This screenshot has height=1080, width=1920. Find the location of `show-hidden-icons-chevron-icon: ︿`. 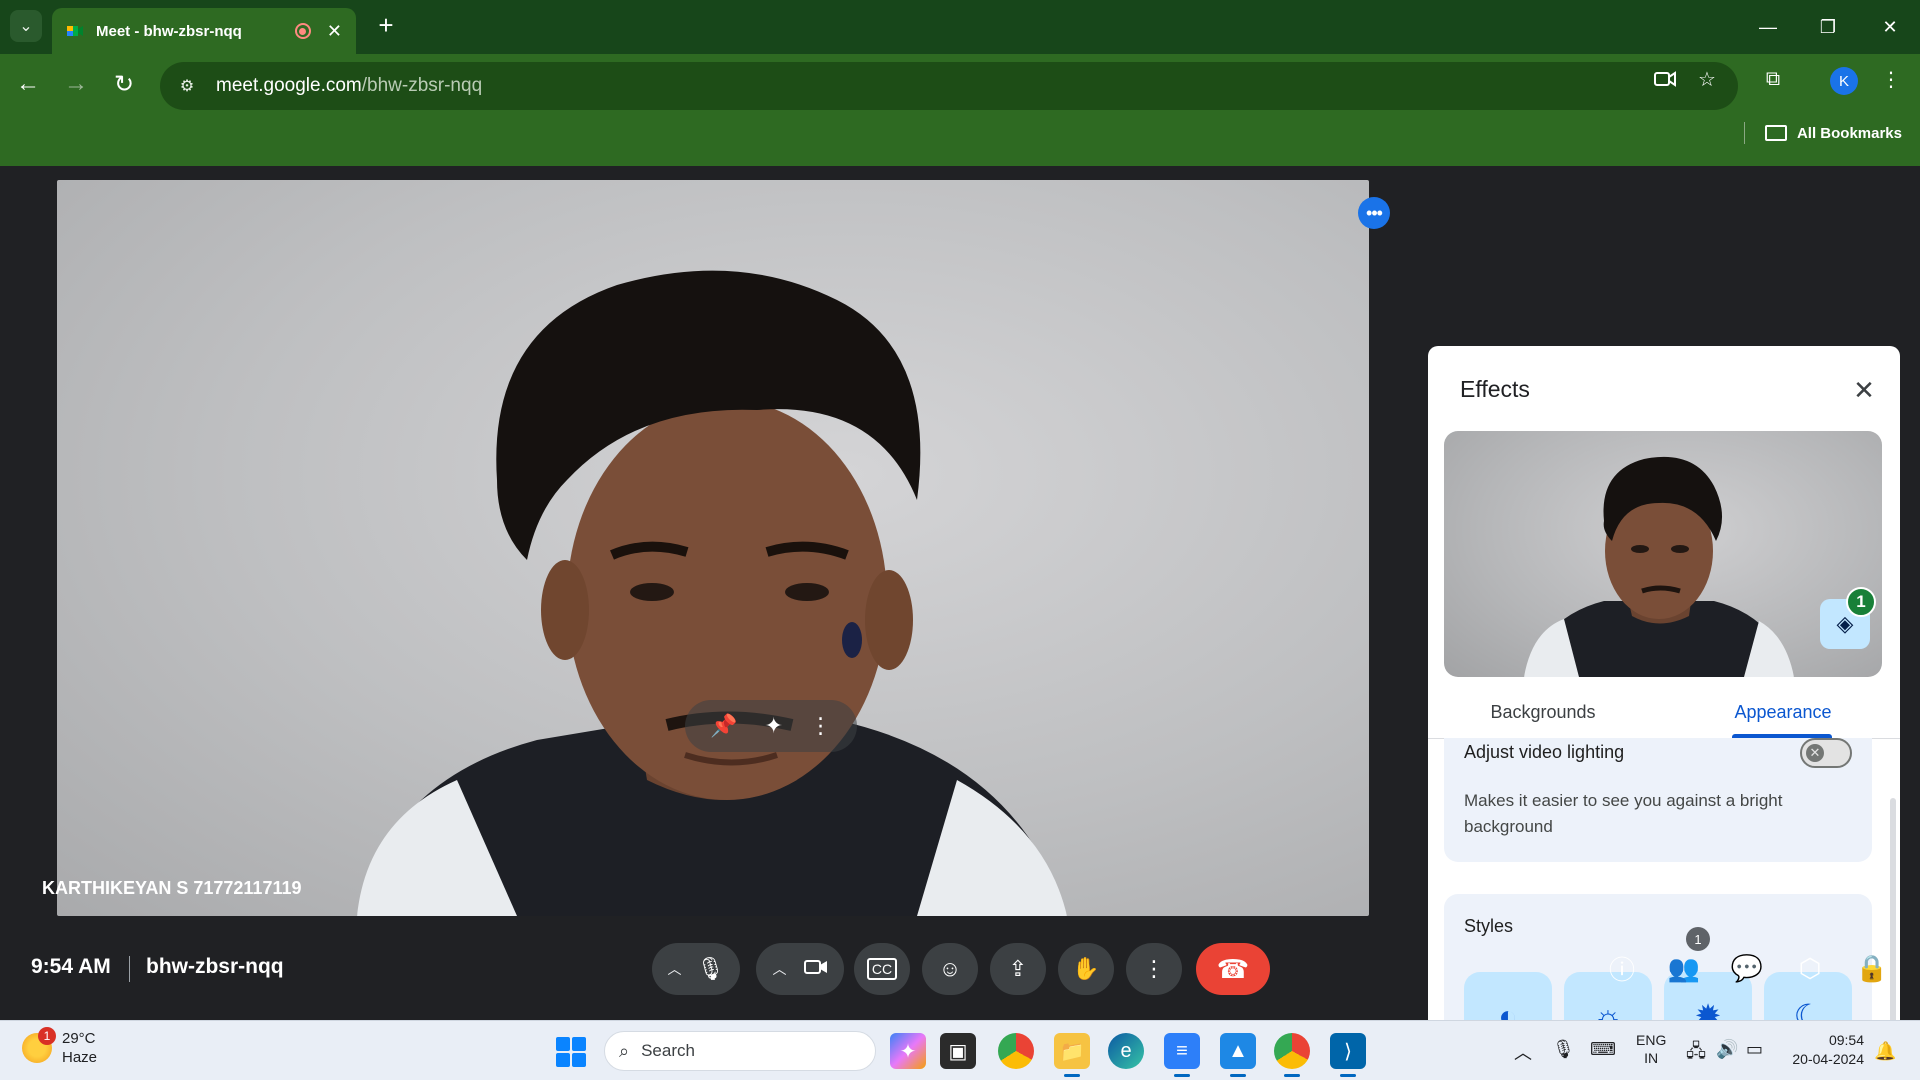

show-hidden-icons-chevron-icon: ︿ is located at coordinates (1523, 1052).